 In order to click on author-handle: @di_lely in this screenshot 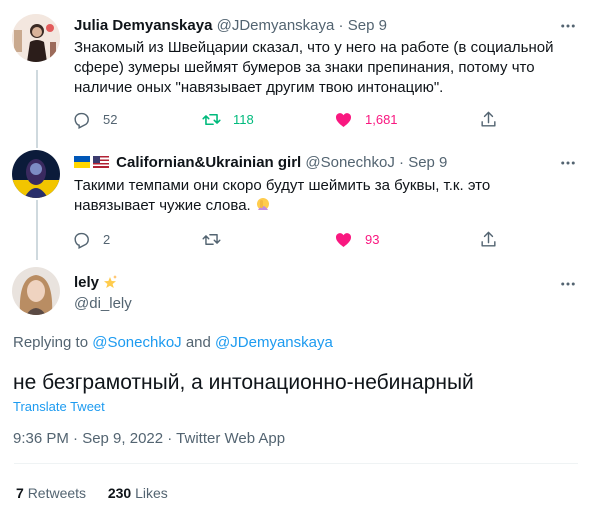, I will do `click(103, 303)`.